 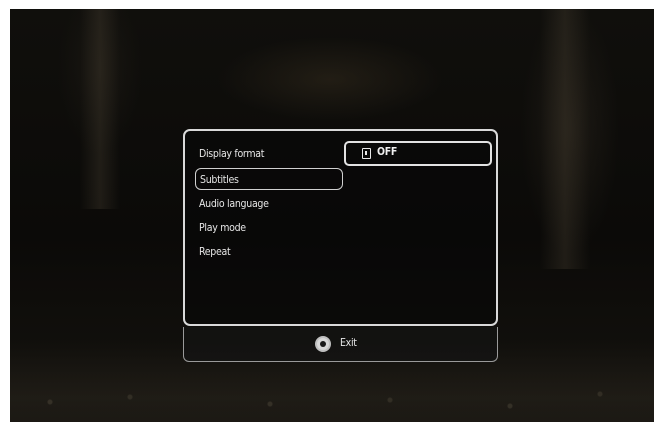 I want to click on exit-button: Exit, so click(x=340, y=344).